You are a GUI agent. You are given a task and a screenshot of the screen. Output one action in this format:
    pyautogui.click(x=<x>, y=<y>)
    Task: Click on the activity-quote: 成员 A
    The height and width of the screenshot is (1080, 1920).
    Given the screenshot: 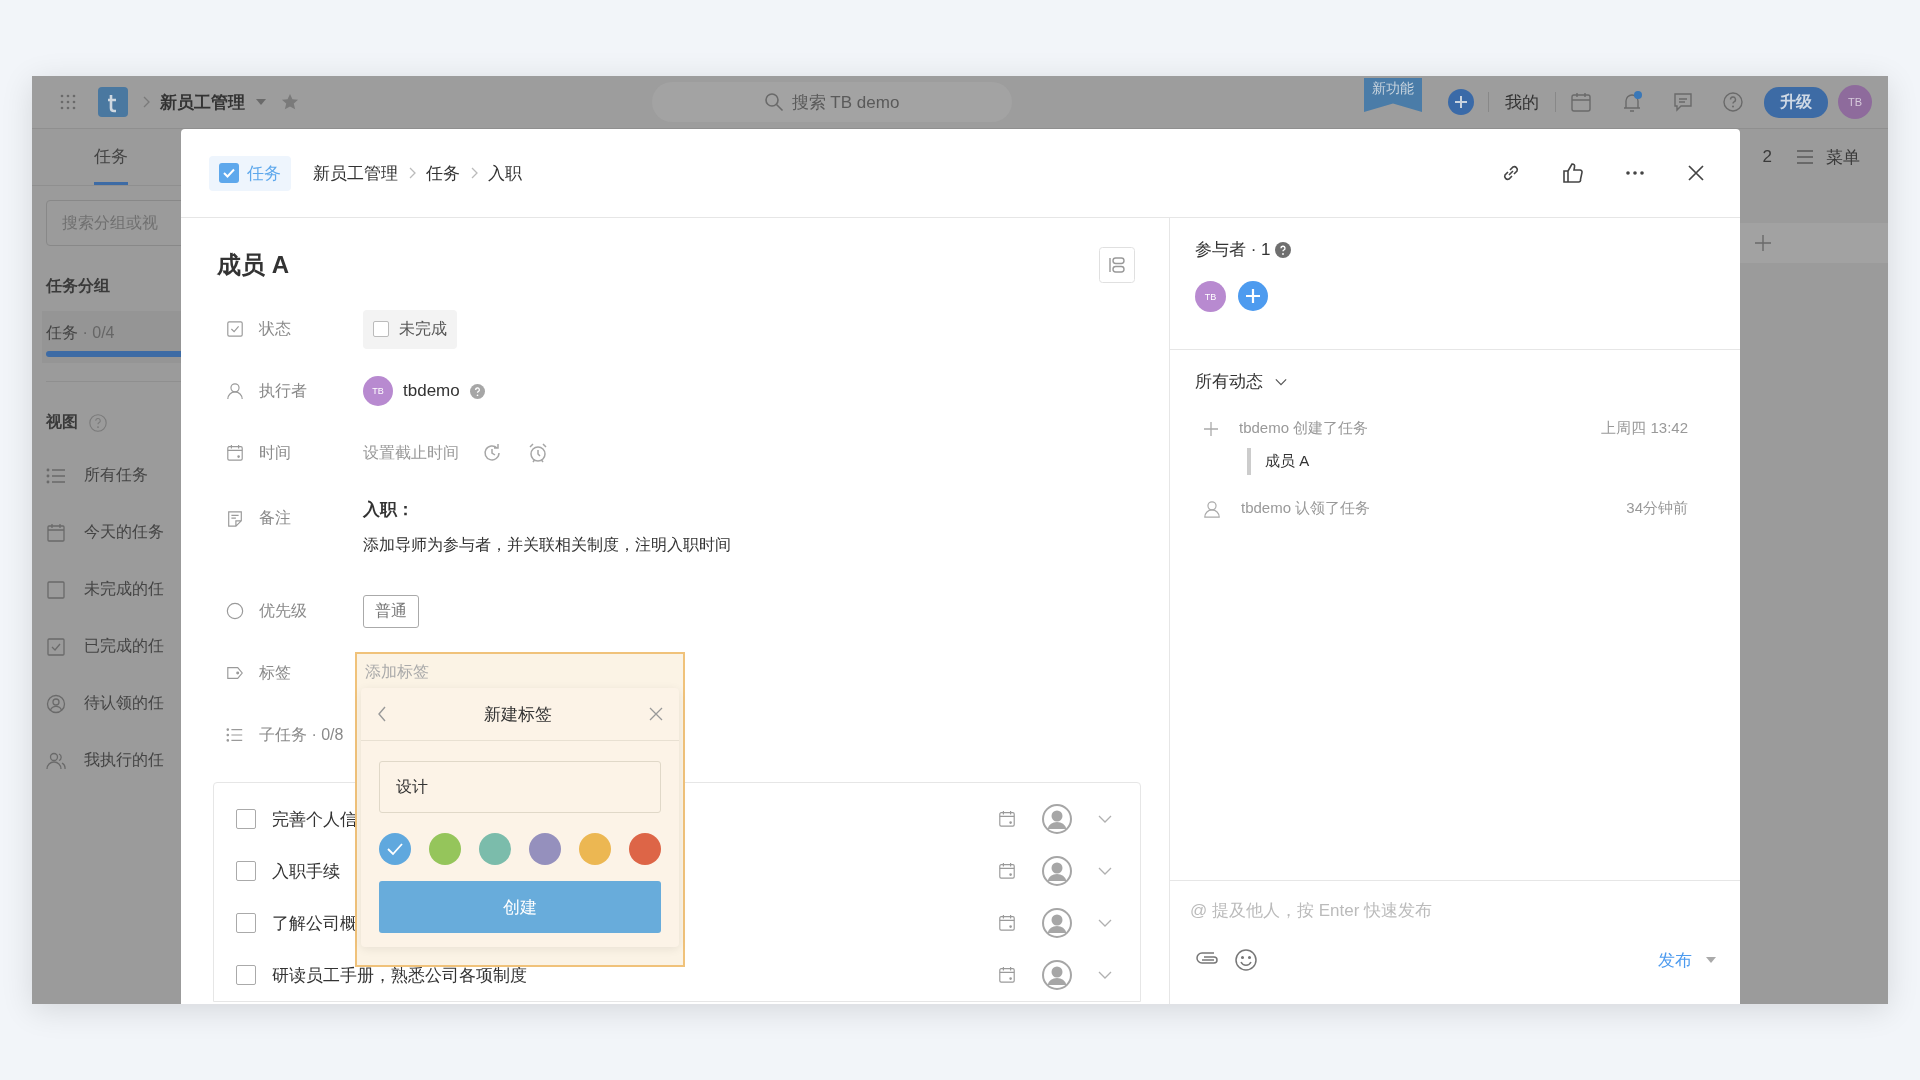 What is the action you would take?
    pyautogui.click(x=1467, y=461)
    